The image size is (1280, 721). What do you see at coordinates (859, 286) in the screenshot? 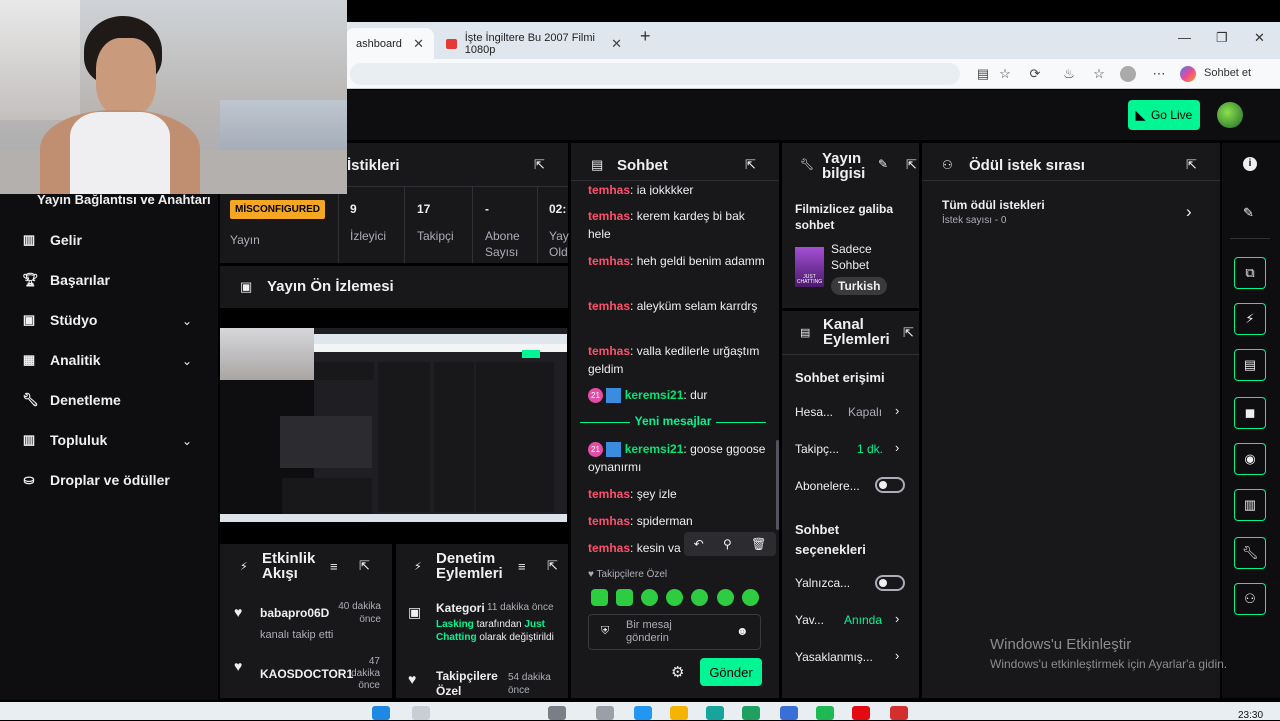
I see `language-tag: Turkish` at bounding box center [859, 286].